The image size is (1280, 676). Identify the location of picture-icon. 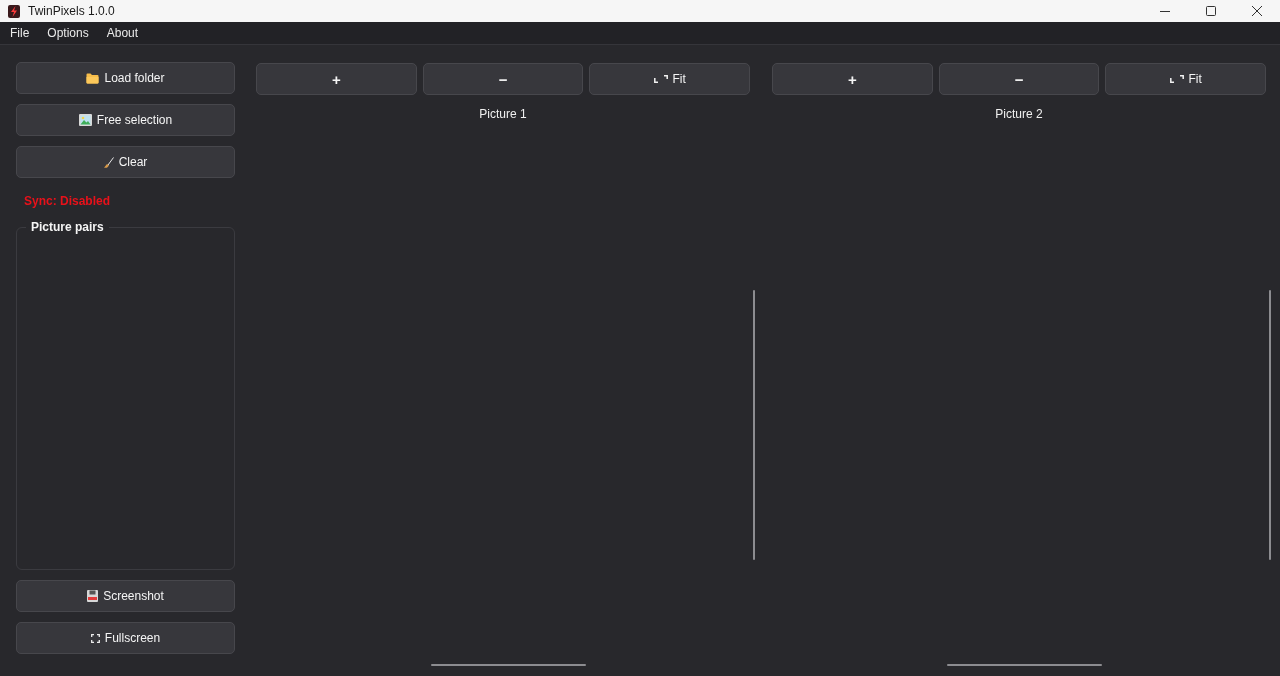
(85, 120).